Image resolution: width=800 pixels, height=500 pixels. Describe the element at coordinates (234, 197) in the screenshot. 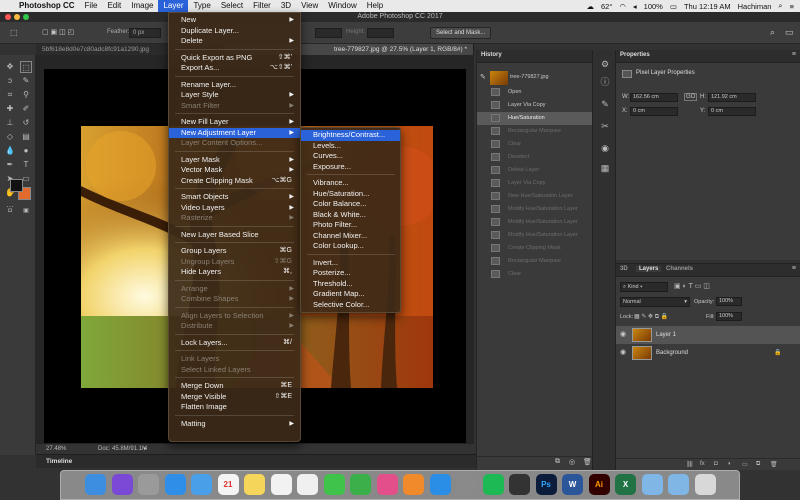

I see `menu-item-smart-objects: Smart Objects ▶` at that location.